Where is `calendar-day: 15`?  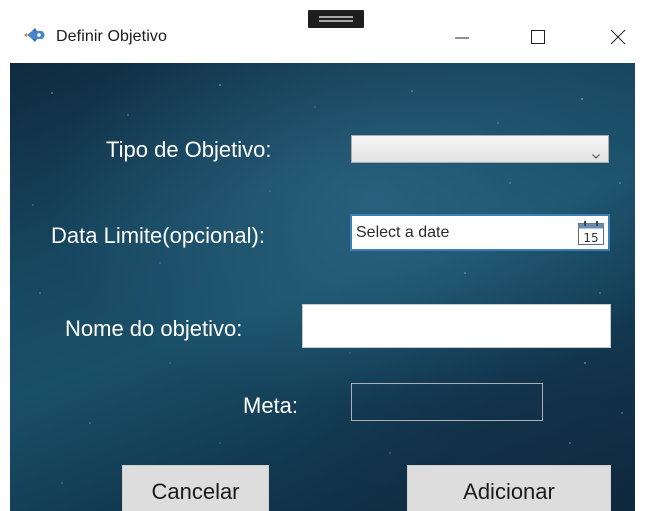 calendar-day: 15 is located at coordinates (590, 238).